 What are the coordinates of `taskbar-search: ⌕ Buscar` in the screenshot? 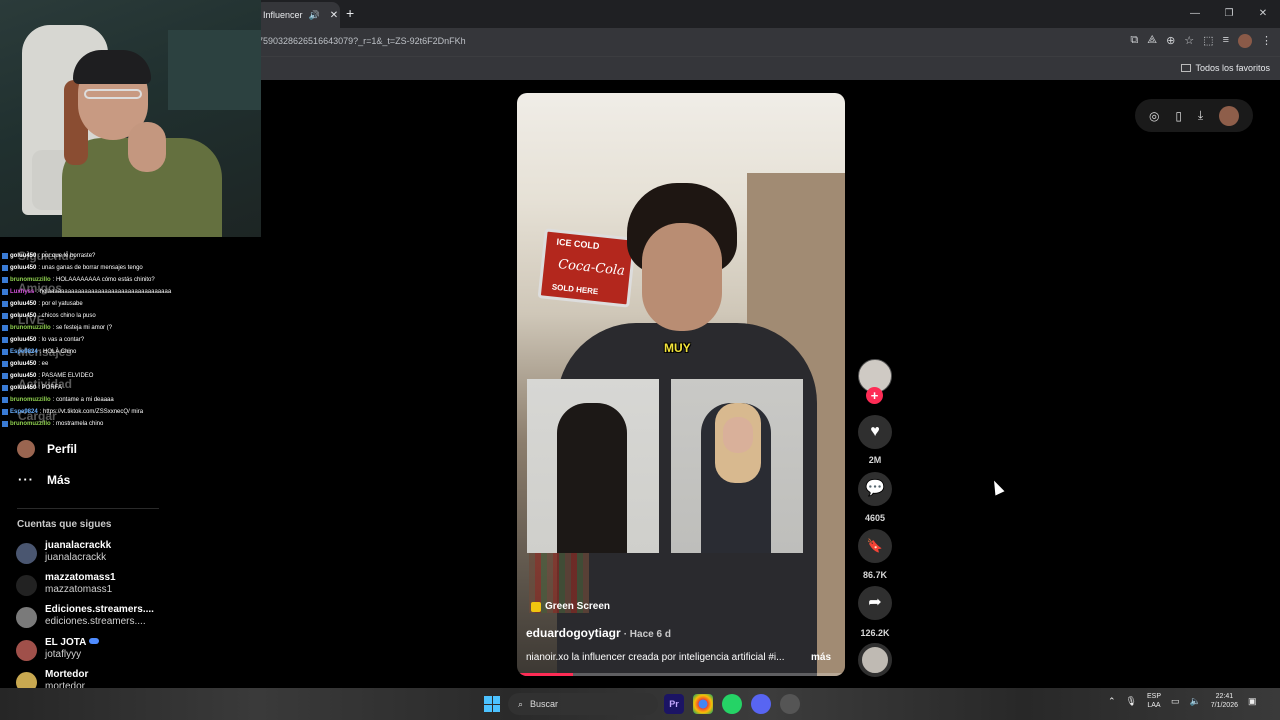 It's located at (583, 704).